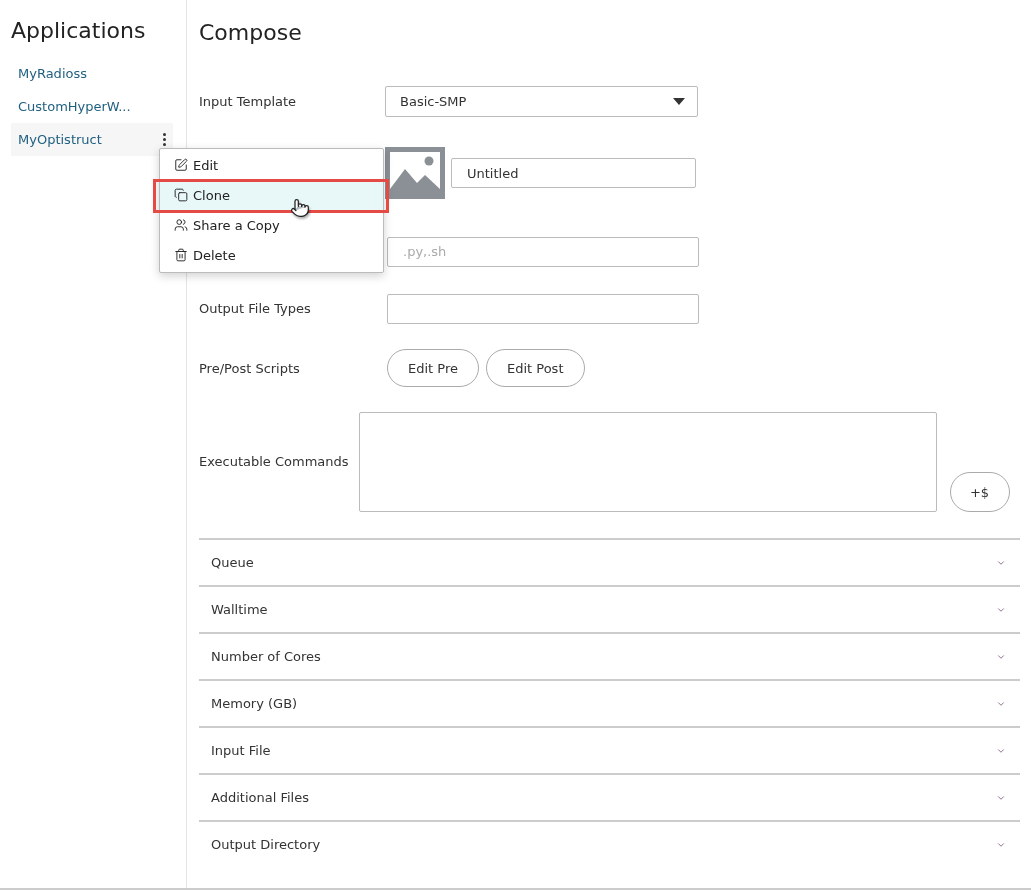 The height and width of the screenshot is (890, 1031). What do you see at coordinates (92, 139) in the screenshot?
I see `sidebar-item: MyOptistruct` at bounding box center [92, 139].